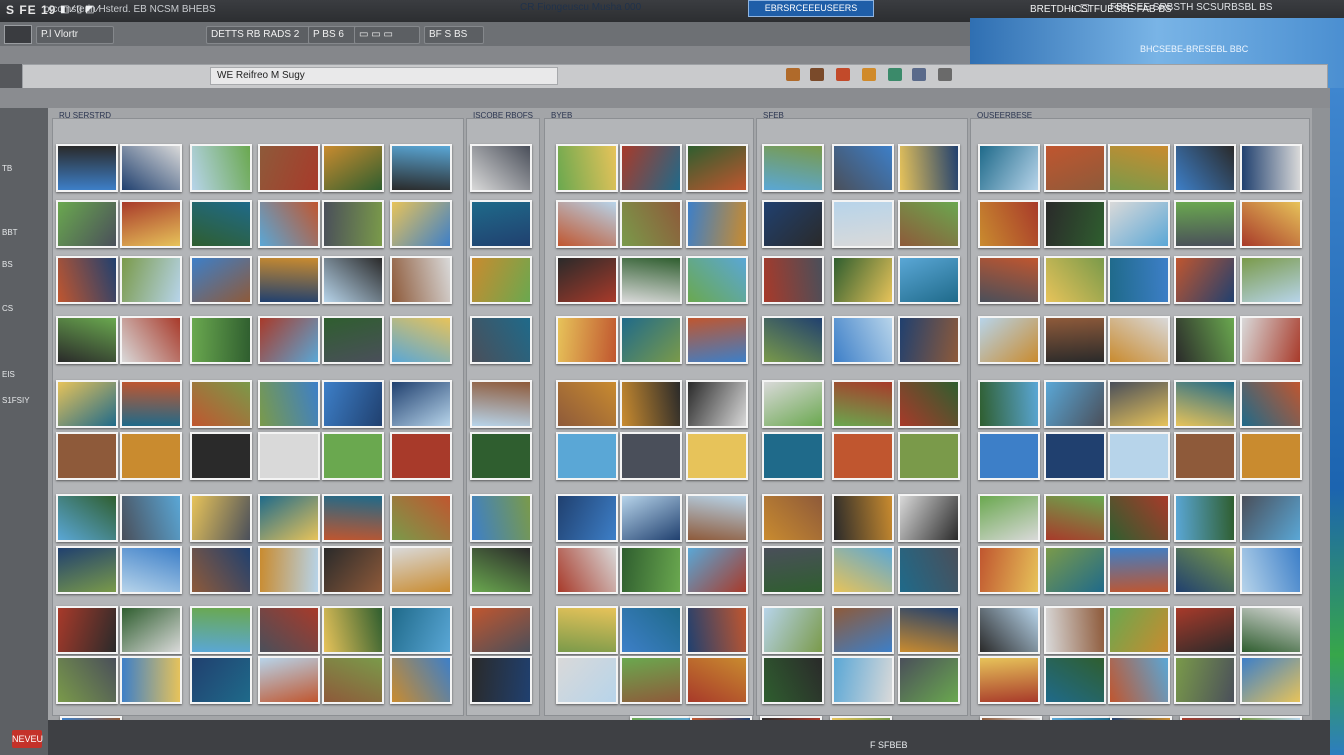 The image size is (1344, 755). Describe the element at coordinates (8, 374) in the screenshot. I see `sidebar-label: EIS` at that location.